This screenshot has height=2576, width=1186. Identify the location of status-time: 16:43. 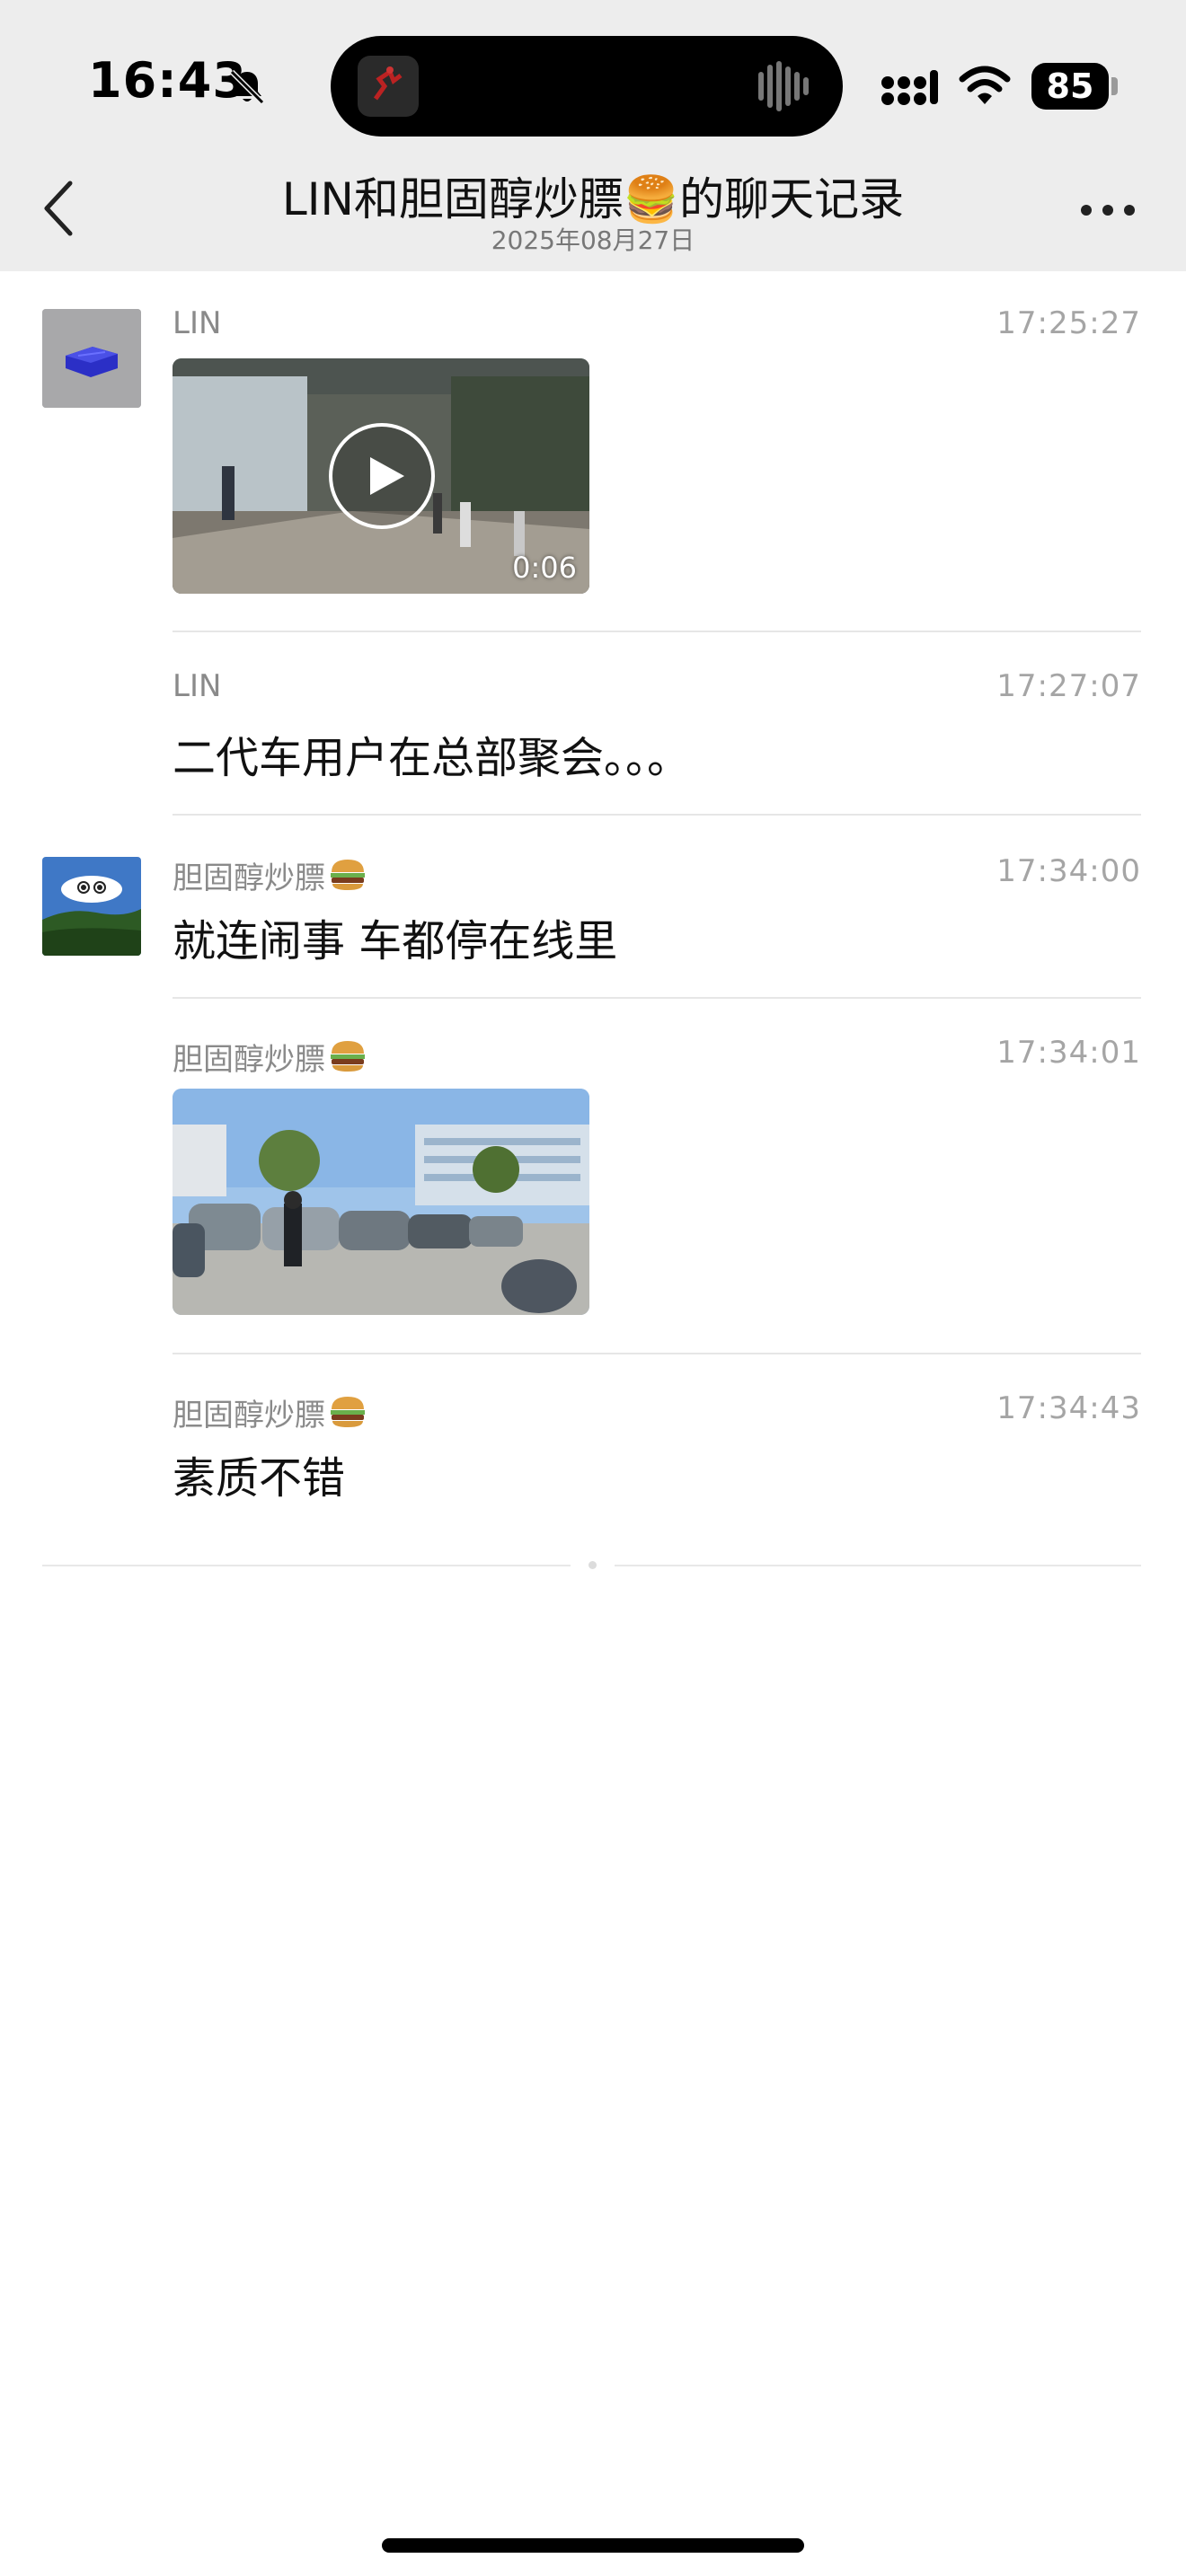
(167, 80).